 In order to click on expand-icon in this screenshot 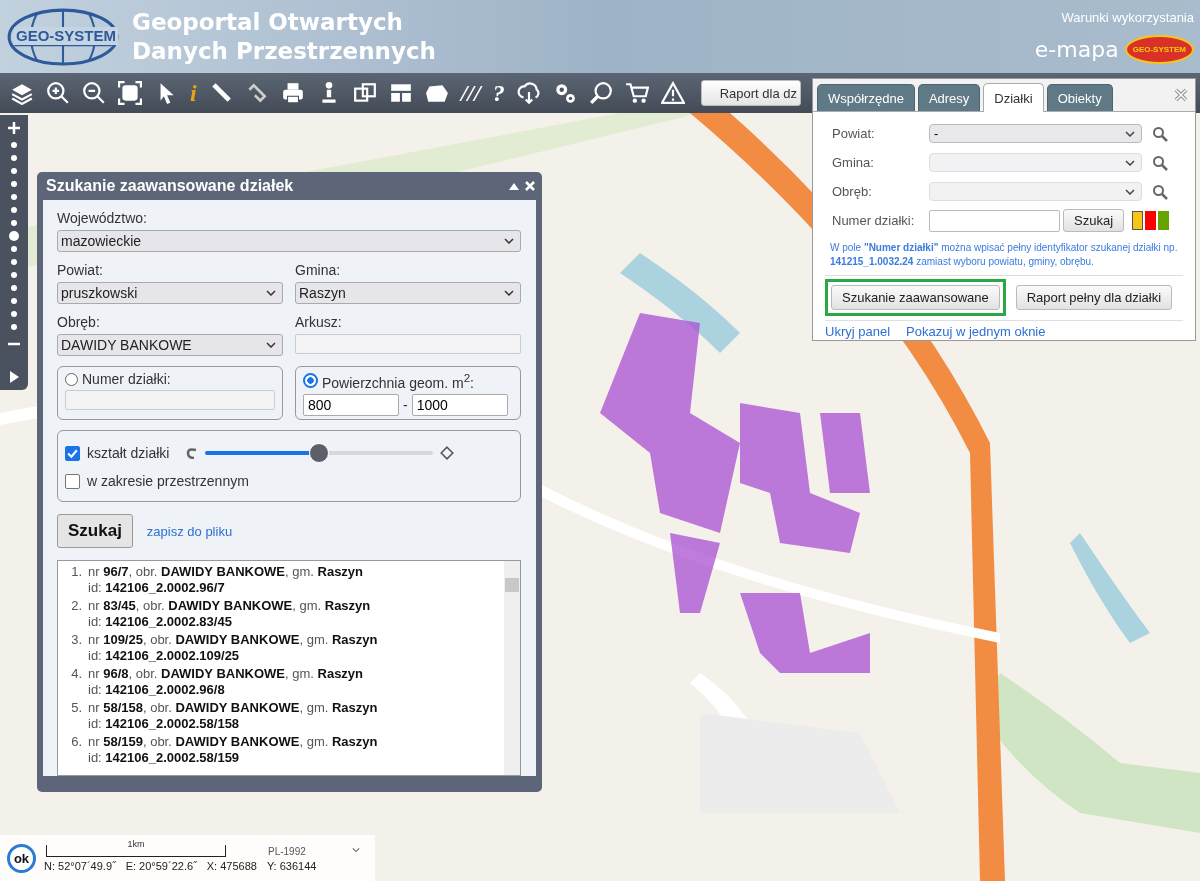, I will do `click(14, 377)`.